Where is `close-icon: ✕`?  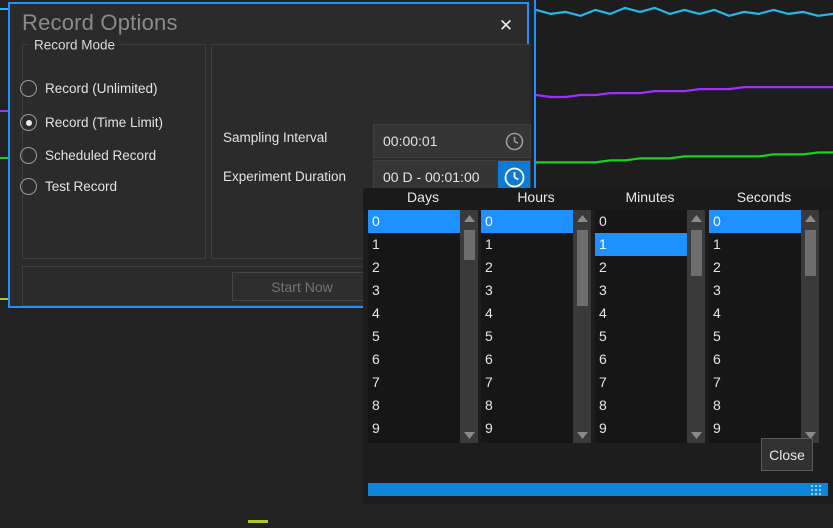
close-icon: ✕ is located at coordinates (506, 26).